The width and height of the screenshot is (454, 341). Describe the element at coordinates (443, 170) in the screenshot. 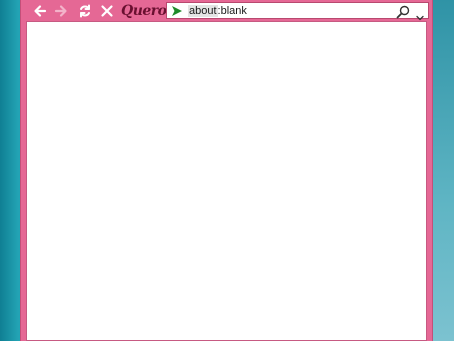

I see `desktop-background` at that location.